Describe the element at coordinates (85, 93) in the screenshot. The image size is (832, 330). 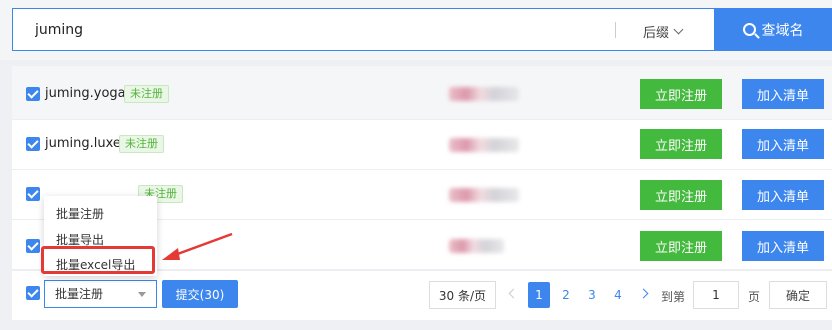
I see `domain-name: juming.yoga` at that location.